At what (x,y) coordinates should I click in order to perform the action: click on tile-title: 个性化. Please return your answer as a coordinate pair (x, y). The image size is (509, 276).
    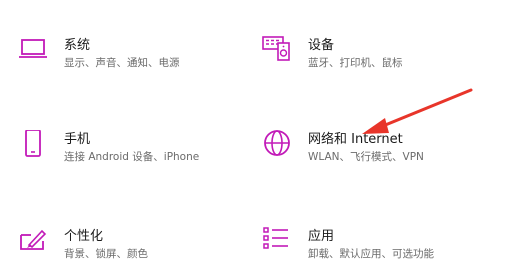
    Looking at the image, I should click on (84, 236).